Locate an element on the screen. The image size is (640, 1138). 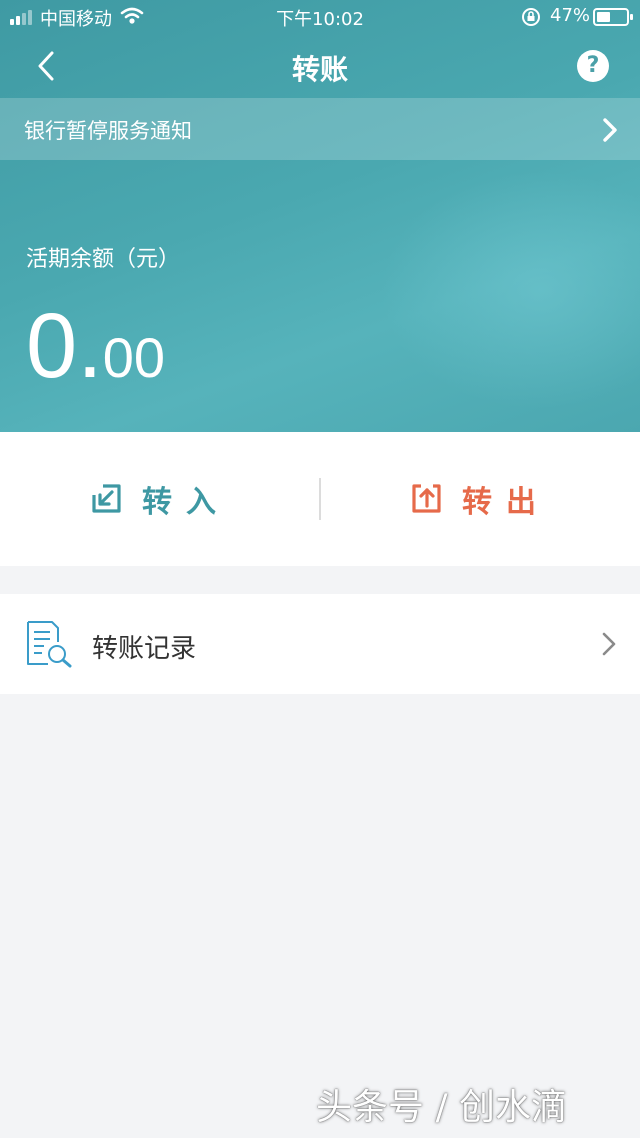
transfer-in-label: 转入 is located at coordinates (186, 502).